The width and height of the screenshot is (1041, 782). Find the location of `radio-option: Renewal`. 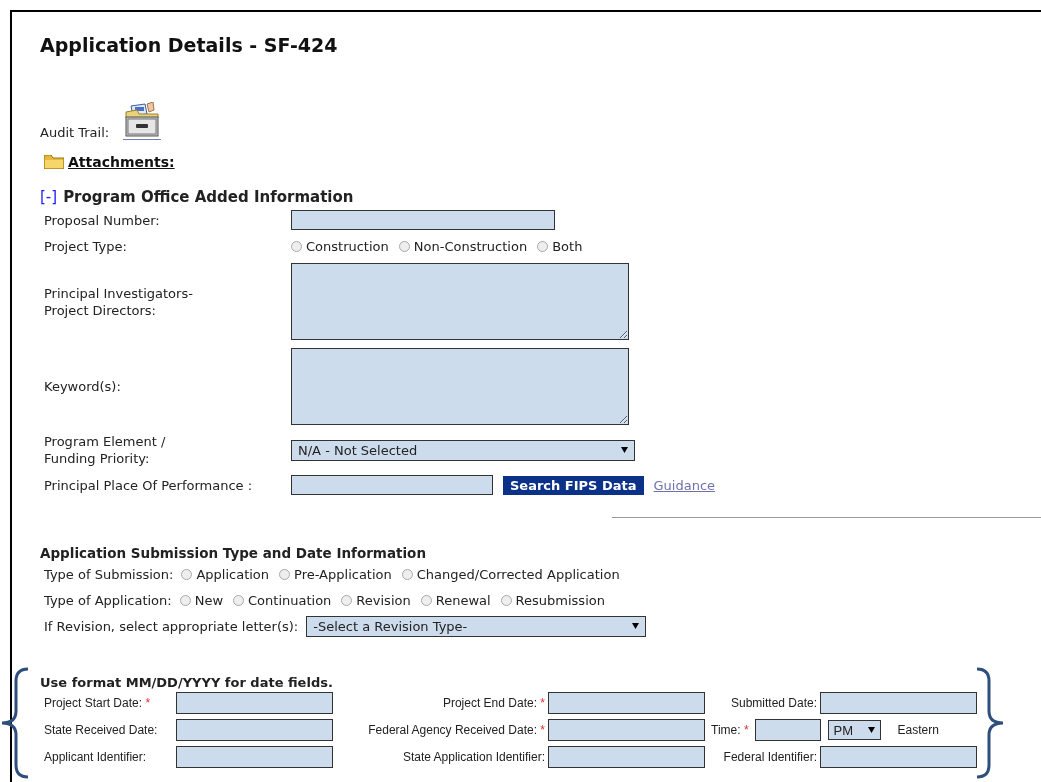

radio-option: Renewal is located at coordinates (455, 600).